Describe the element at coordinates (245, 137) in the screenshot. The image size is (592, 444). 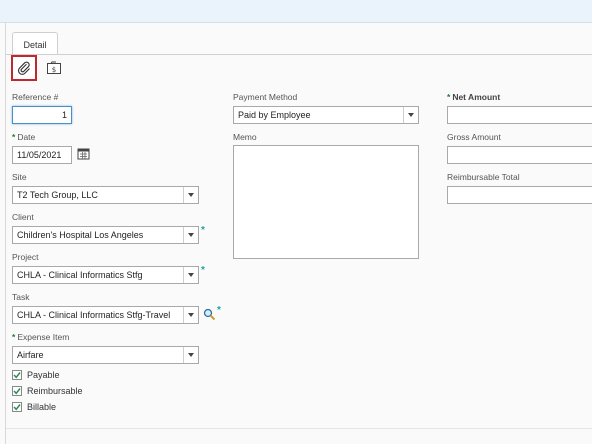
I see `memo-label: Memo` at that location.